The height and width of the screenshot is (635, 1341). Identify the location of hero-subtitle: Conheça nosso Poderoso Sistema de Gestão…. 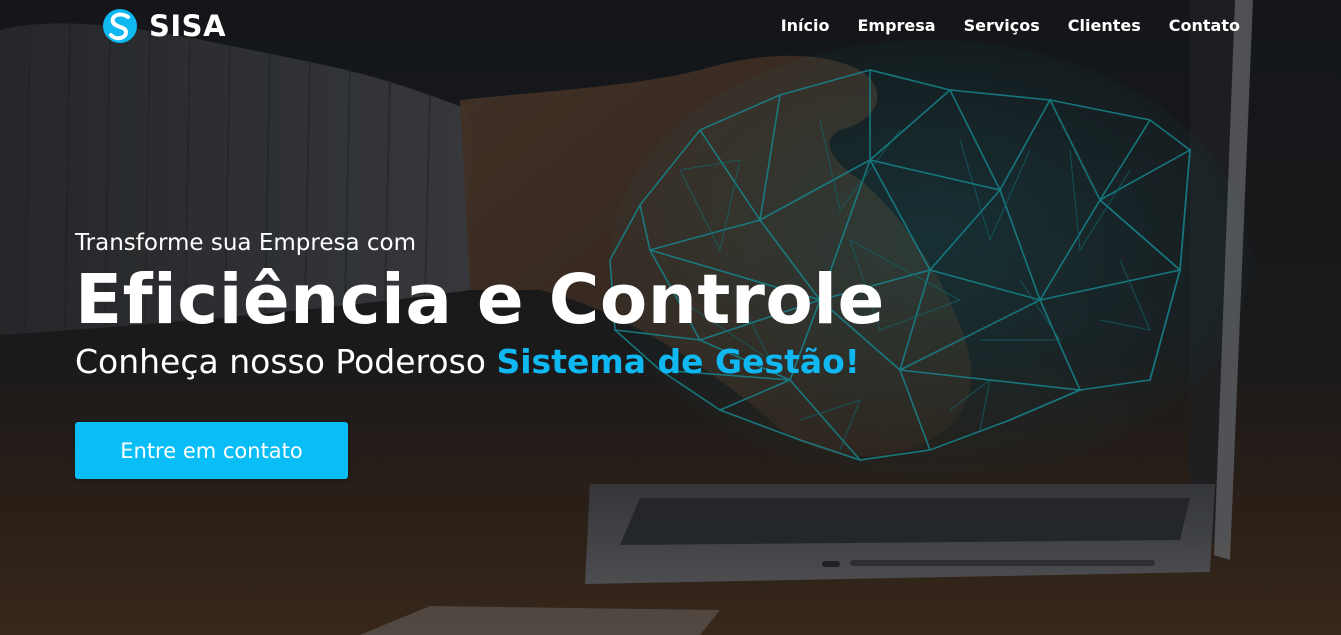
(525, 362).